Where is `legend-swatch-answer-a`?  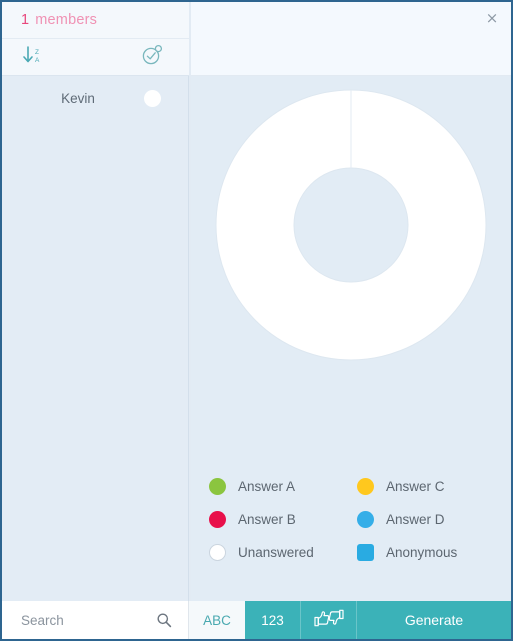 legend-swatch-answer-a is located at coordinates (217, 486).